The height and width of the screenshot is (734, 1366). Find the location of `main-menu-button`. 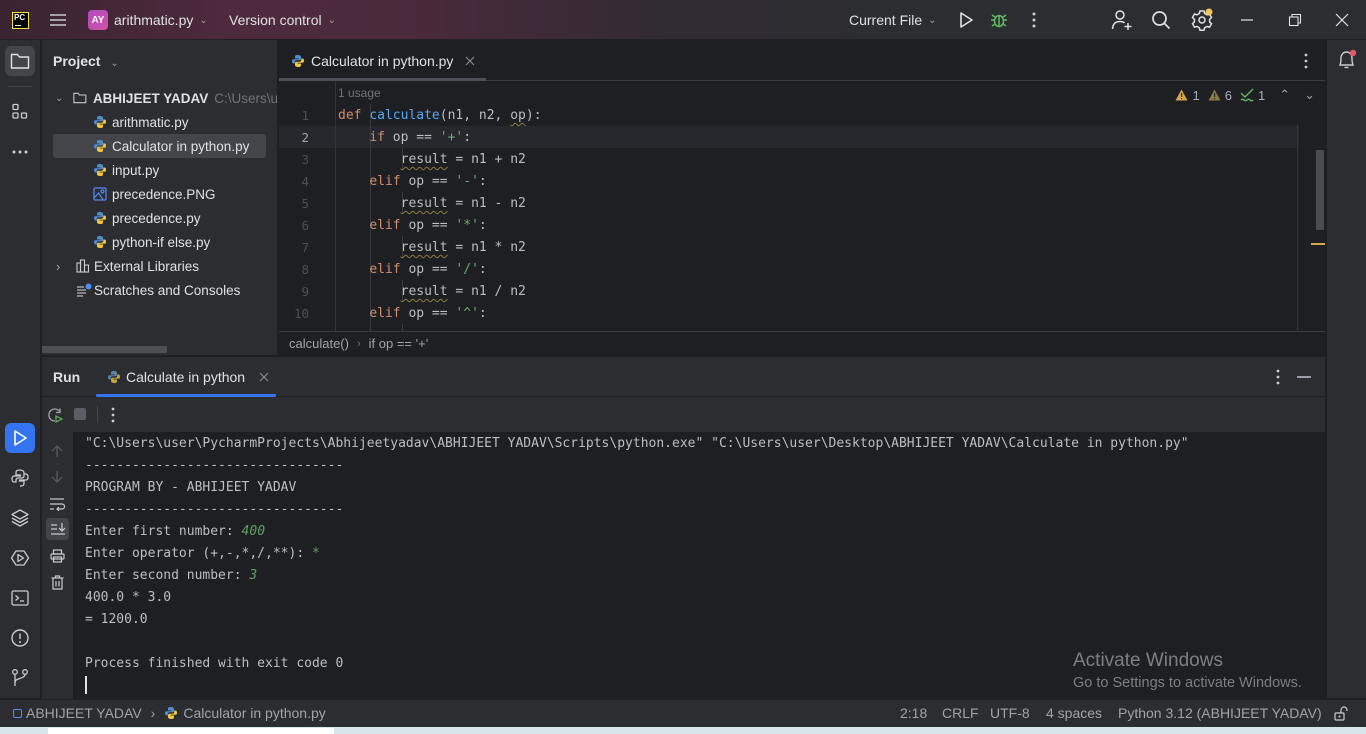

main-menu-button is located at coordinates (58, 20).